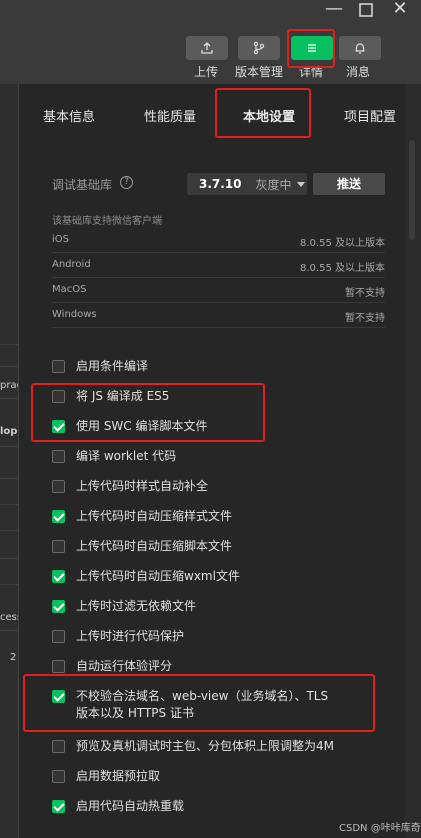  I want to click on client-name: Android, so click(71, 264).